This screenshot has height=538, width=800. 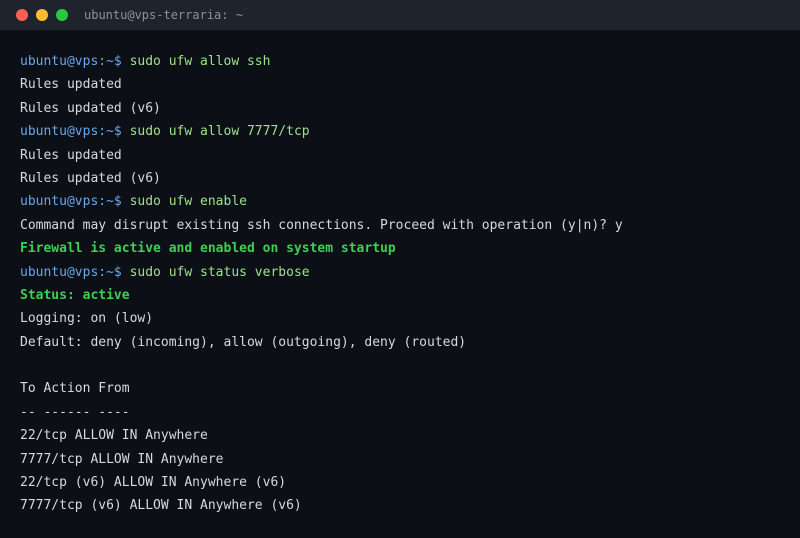 I want to click on output-line: -- ------ ----, so click(x=75, y=412).